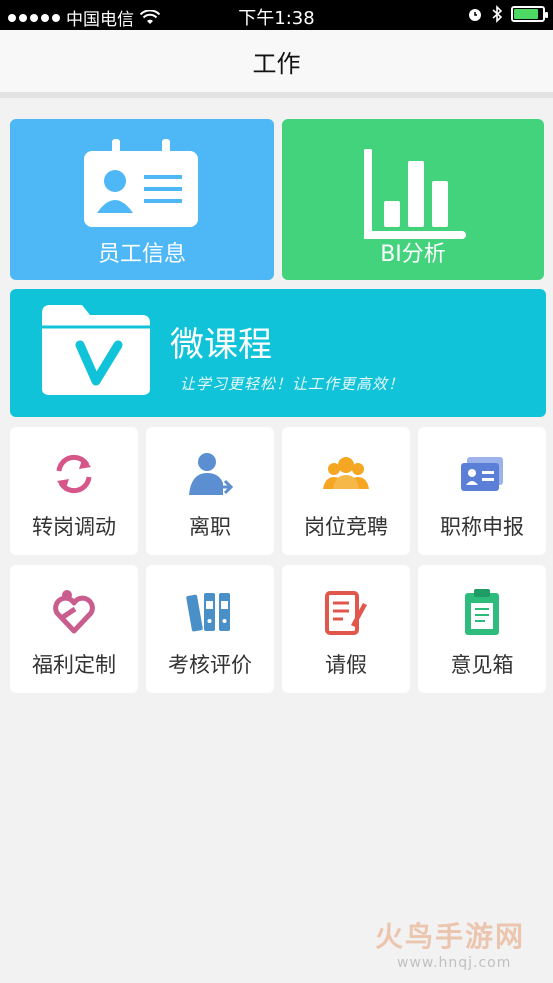 This screenshot has height=983, width=553. What do you see at coordinates (475, 15) in the screenshot?
I see `alarm-clock-icon` at bounding box center [475, 15].